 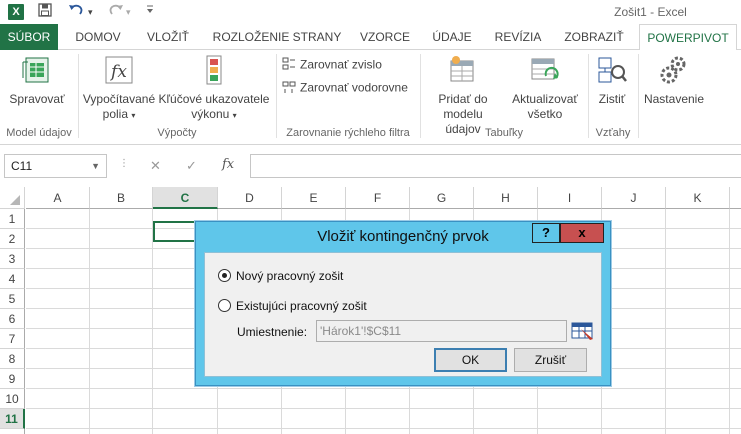 What do you see at coordinates (613, 133) in the screenshot?
I see `group-relationships-label: Vzťahy` at bounding box center [613, 133].